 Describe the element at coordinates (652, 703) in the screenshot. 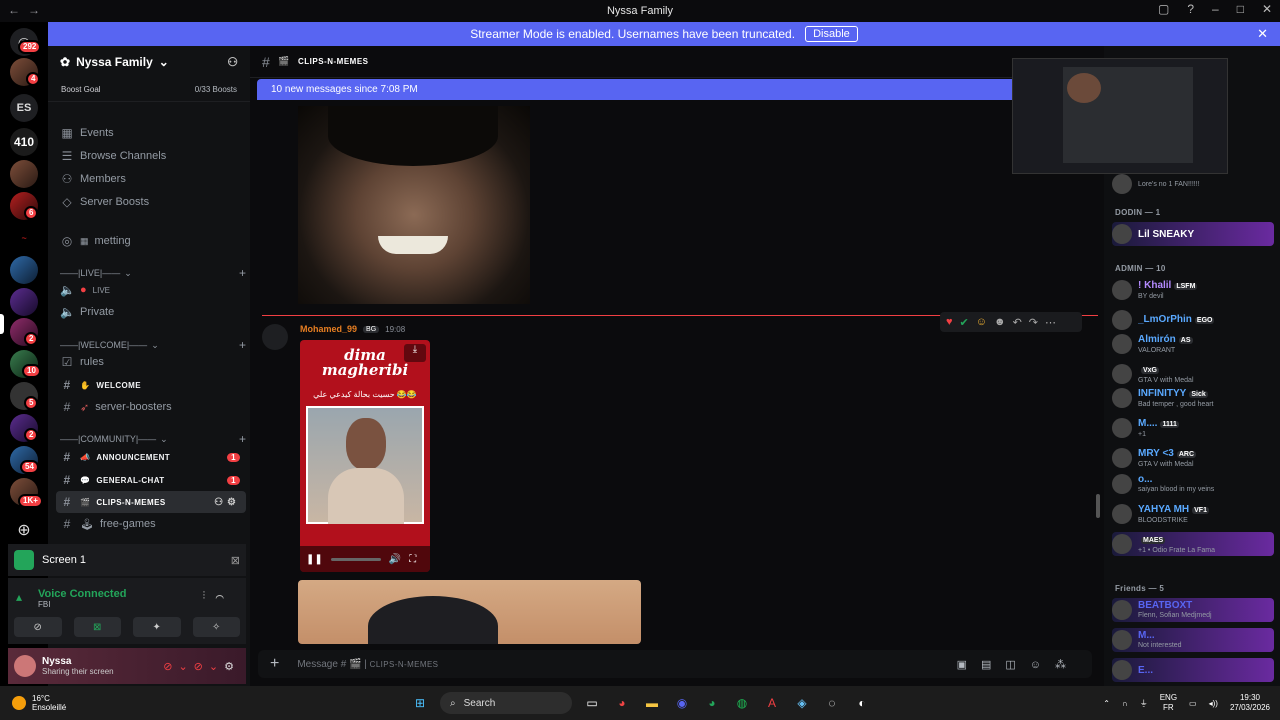

I see `file-explorer-icon: ▬` at that location.